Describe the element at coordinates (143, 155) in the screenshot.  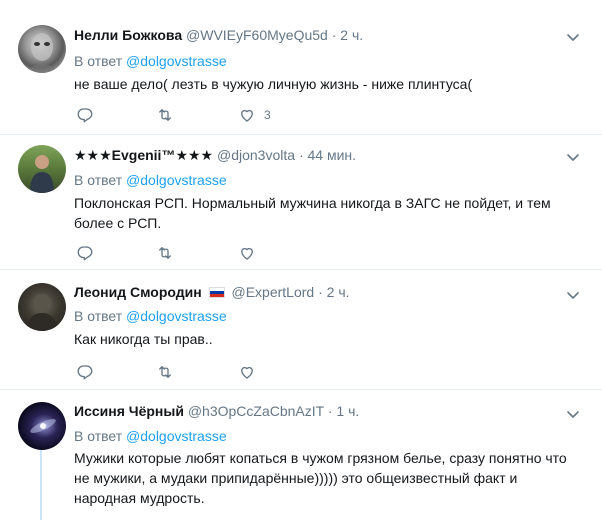
I see `display-name: ★★★Evgenii™★★★` at that location.